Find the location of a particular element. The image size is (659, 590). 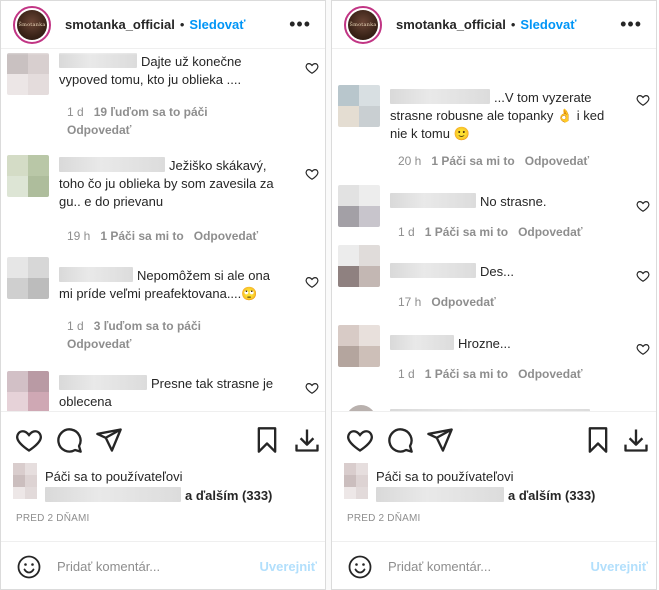

comment-likes: 3 ľuďom sa to páči is located at coordinates (147, 326).